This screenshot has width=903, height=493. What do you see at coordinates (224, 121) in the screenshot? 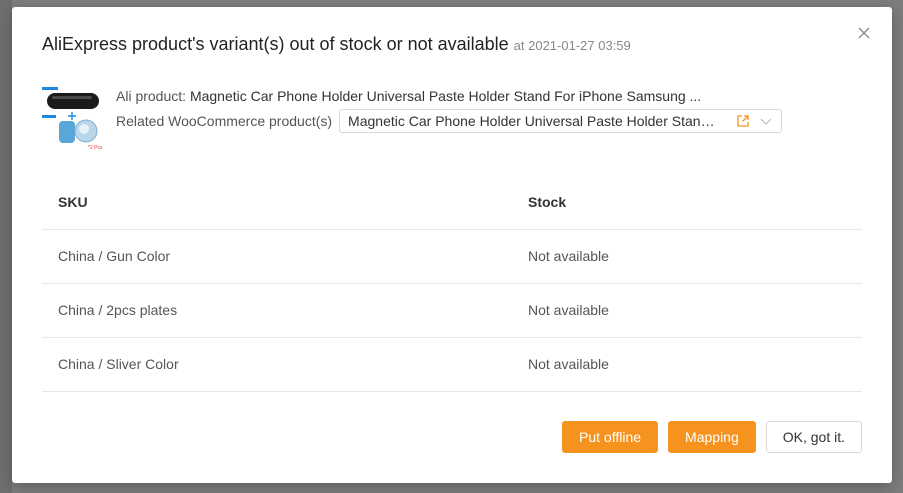
I see `woo-product-label: Related WooCommerce product(s)` at bounding box center [224, 121].